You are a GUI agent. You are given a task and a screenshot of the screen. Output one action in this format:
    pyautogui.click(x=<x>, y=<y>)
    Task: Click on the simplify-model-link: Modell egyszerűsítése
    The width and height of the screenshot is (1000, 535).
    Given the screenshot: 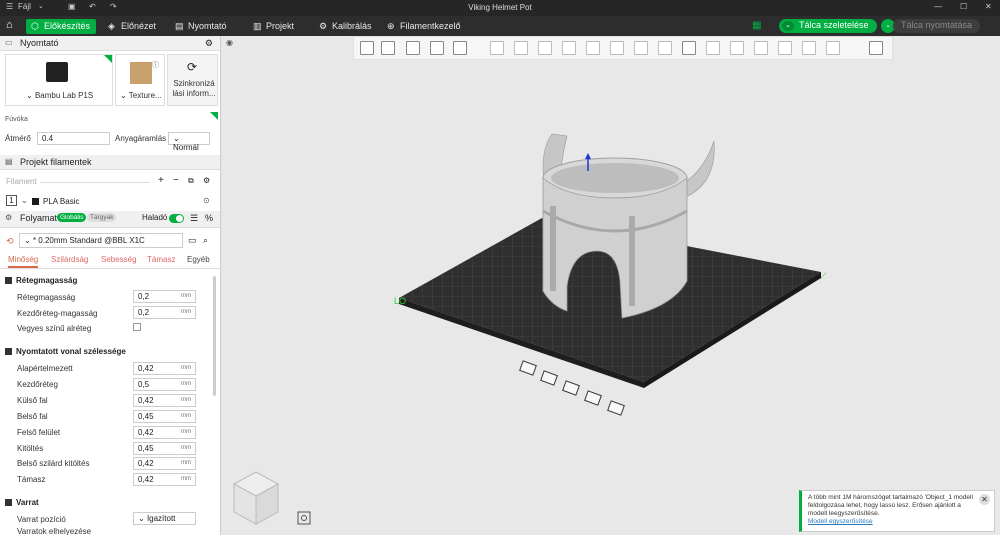 What is the action you would take?
    pyautogui.click(x=840, y=521)
    